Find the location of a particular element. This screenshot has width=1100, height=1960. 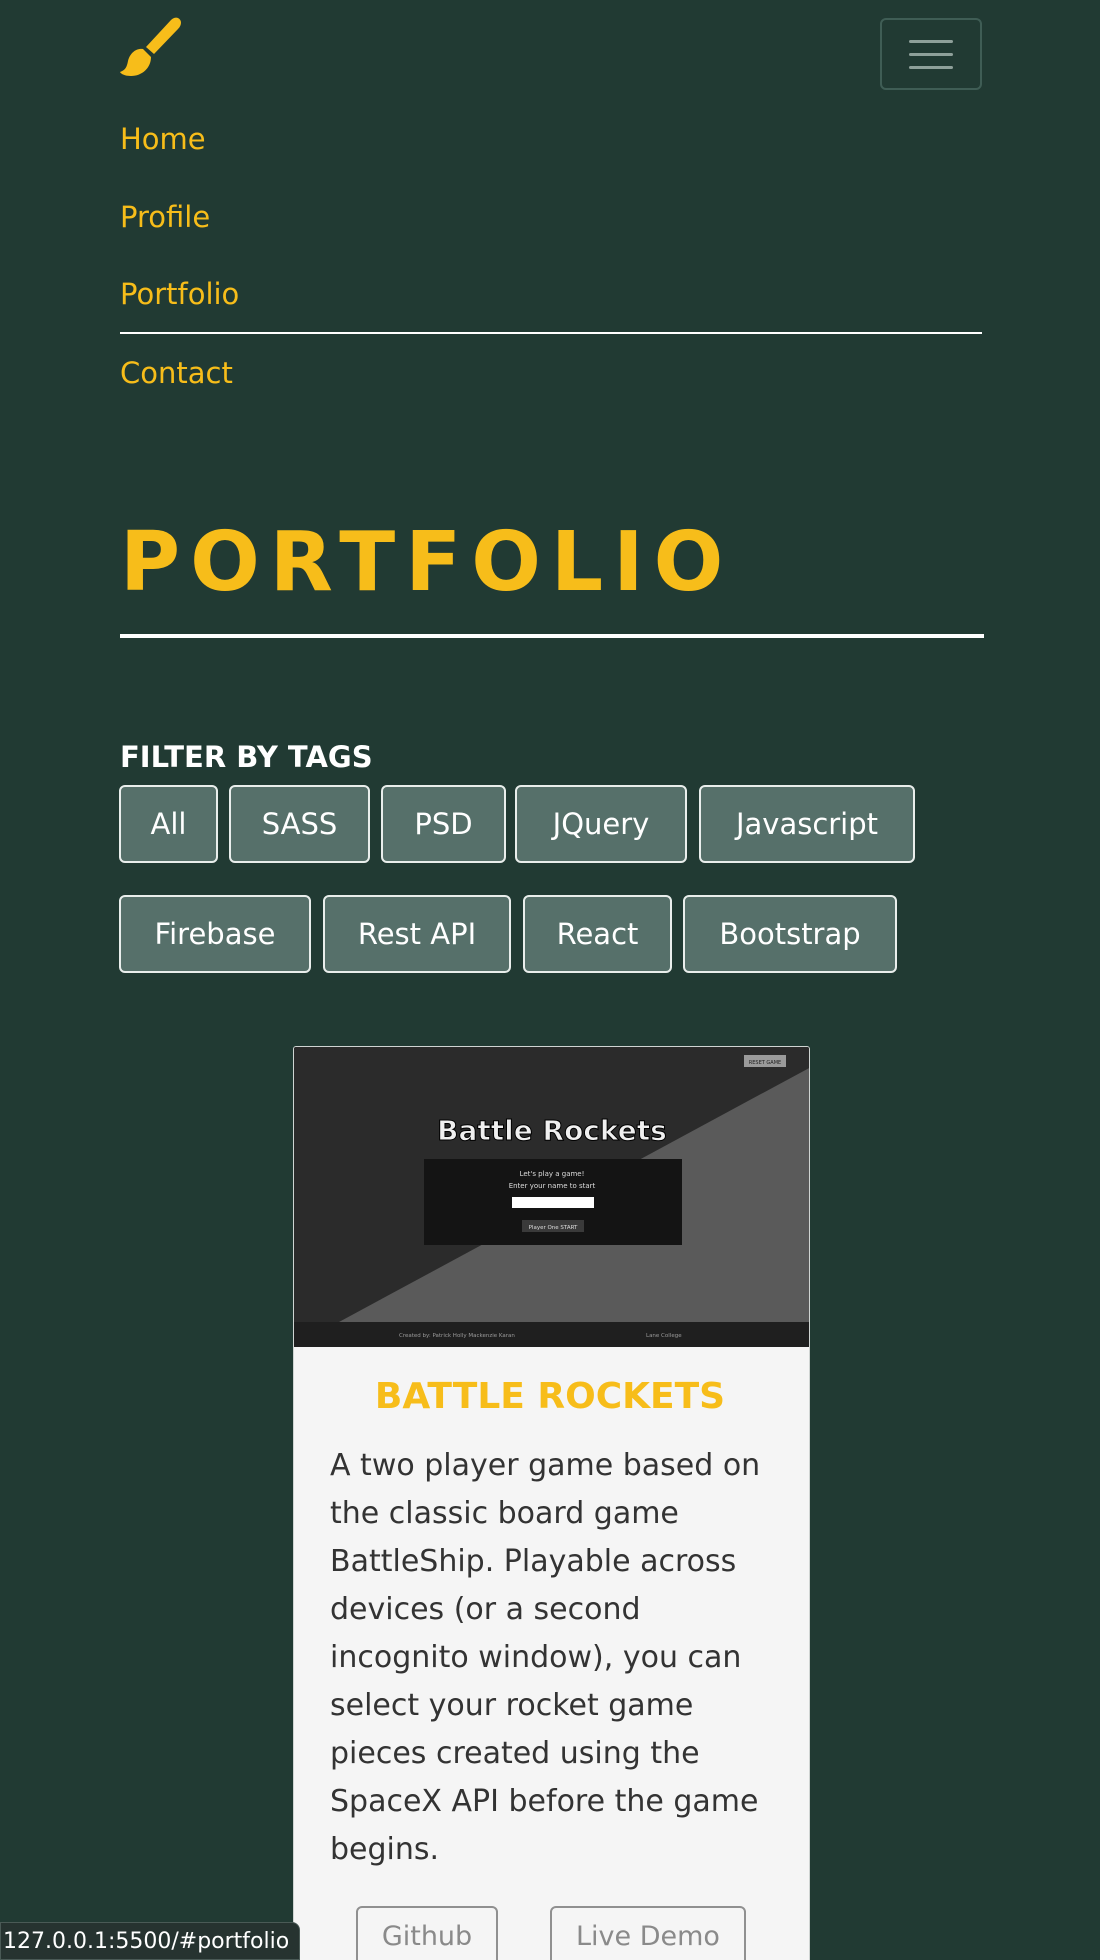

nav-item-profile: Profile is located at coordinates (551, 217).